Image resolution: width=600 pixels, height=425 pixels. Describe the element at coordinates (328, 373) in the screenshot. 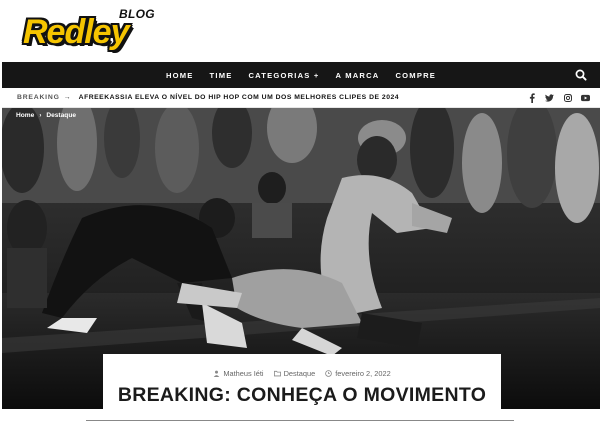

I see `clock-icon` at that location.